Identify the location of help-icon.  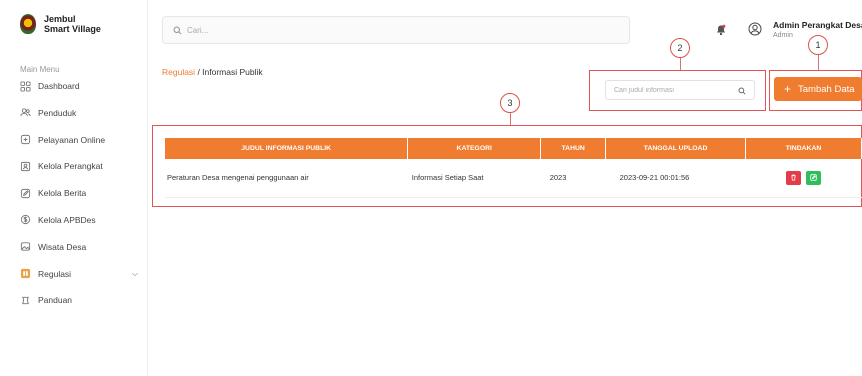
(25, 300).